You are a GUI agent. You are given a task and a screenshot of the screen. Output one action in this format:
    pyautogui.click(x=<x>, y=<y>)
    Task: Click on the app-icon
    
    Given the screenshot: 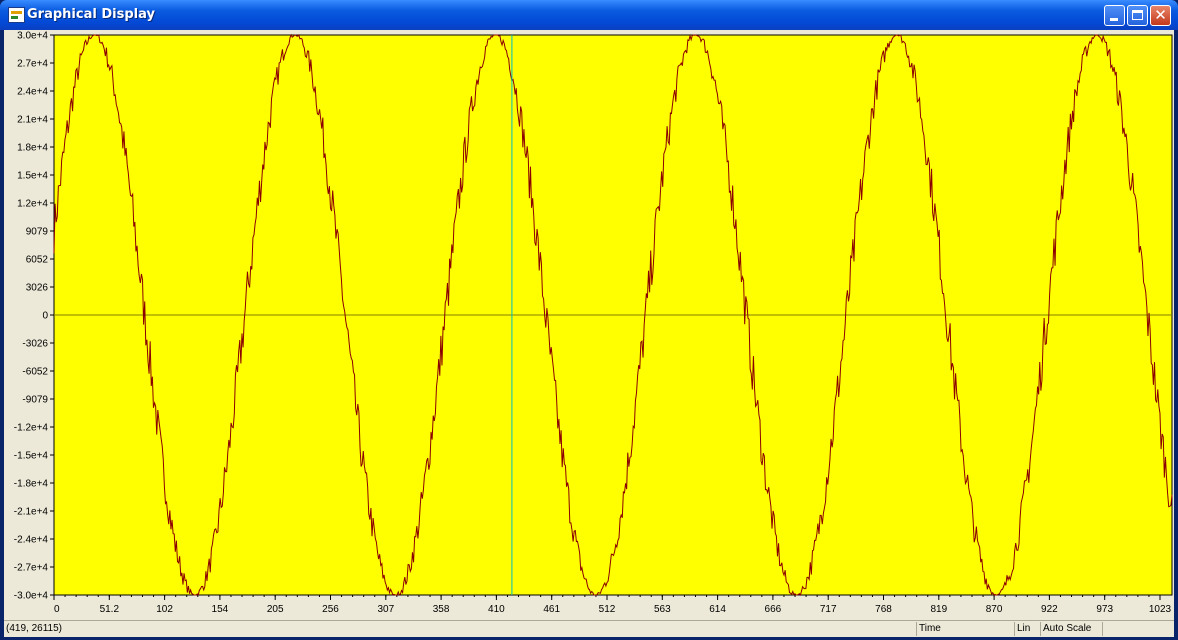 What is the action you would take?
    pyautogui.click(x=16, y=15)
    